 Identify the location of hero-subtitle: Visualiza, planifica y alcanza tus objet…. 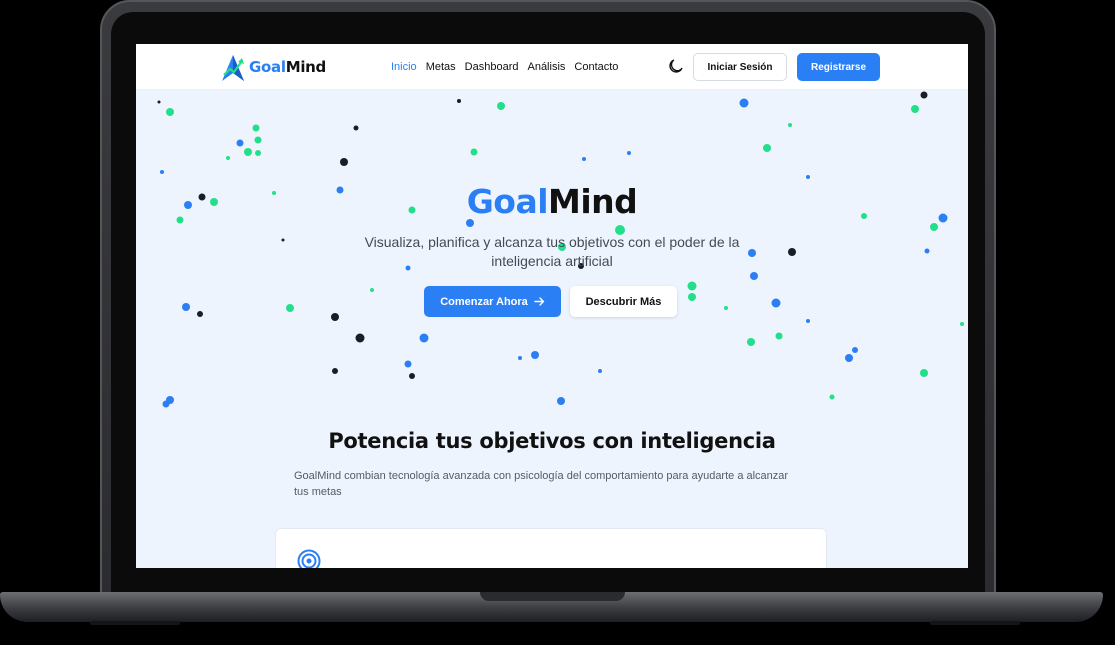
(552, 251).